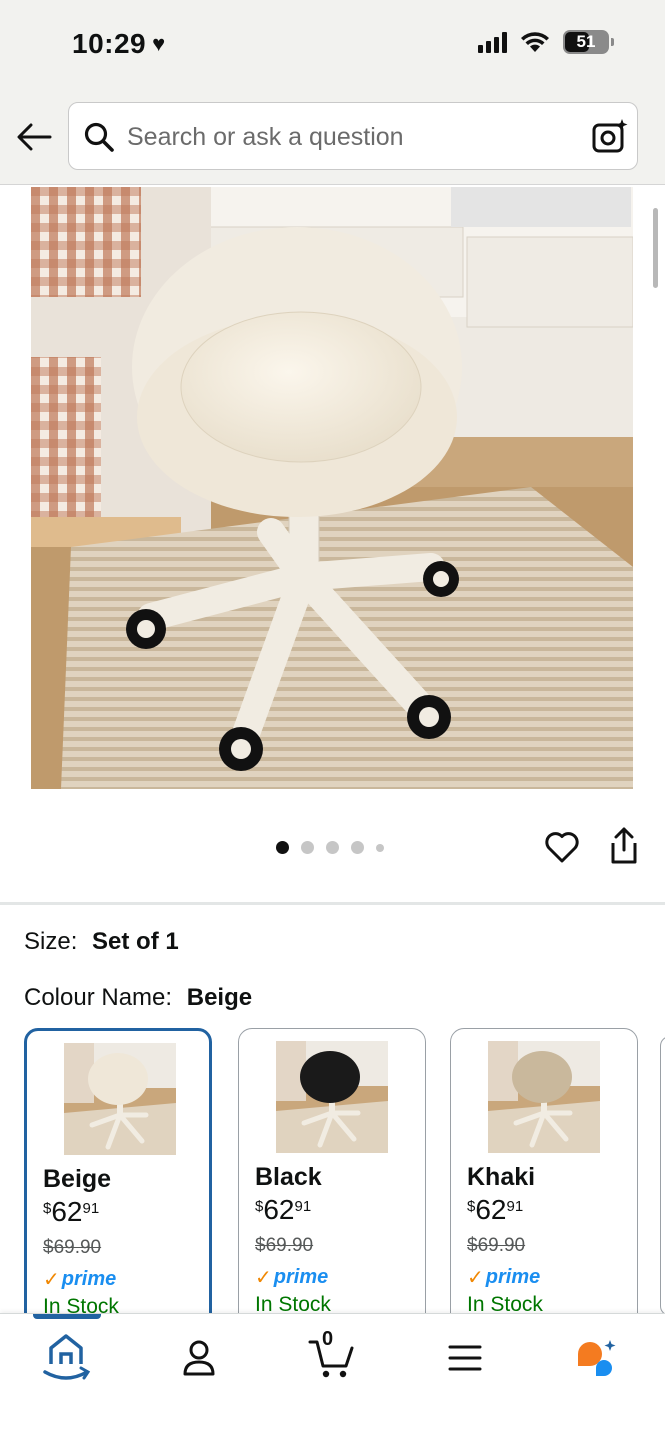  What do you see at coordinates (624, 846) in the screenshot?
I see `share-icon` at bounding box center [624, 846].